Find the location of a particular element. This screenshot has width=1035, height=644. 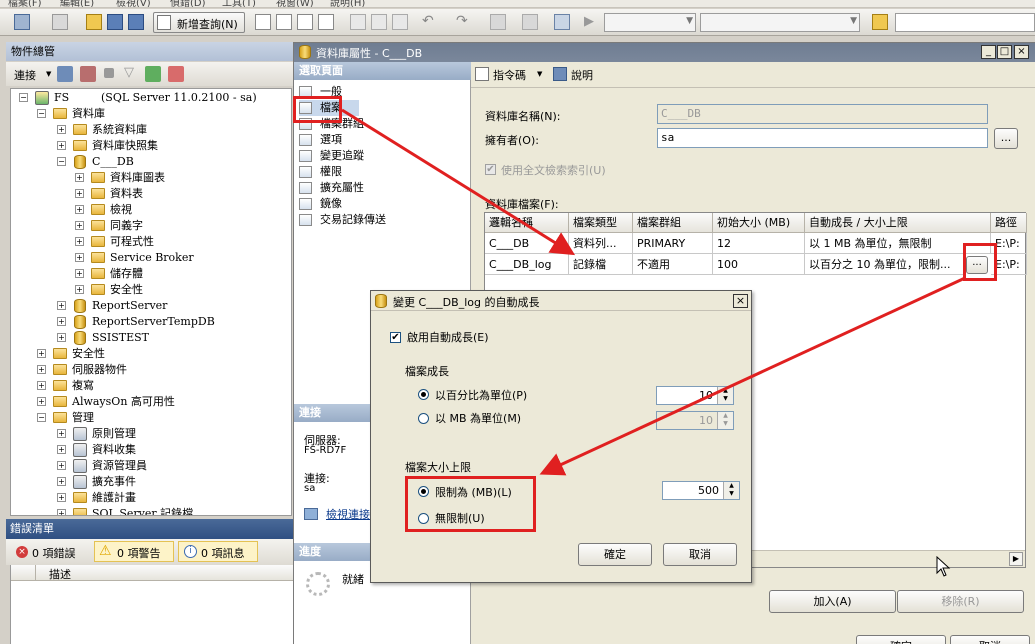

arrow-edit-to-maxsize is located at coordinates (752, 376).